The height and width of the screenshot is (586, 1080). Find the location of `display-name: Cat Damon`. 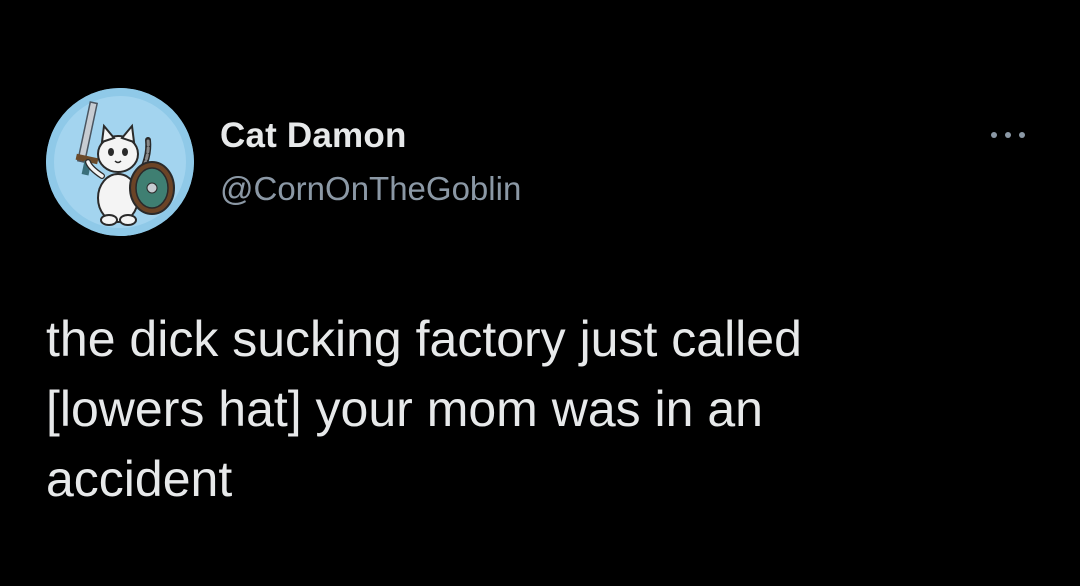

display-name: Cat Damon is located at coordinates (313, 136).